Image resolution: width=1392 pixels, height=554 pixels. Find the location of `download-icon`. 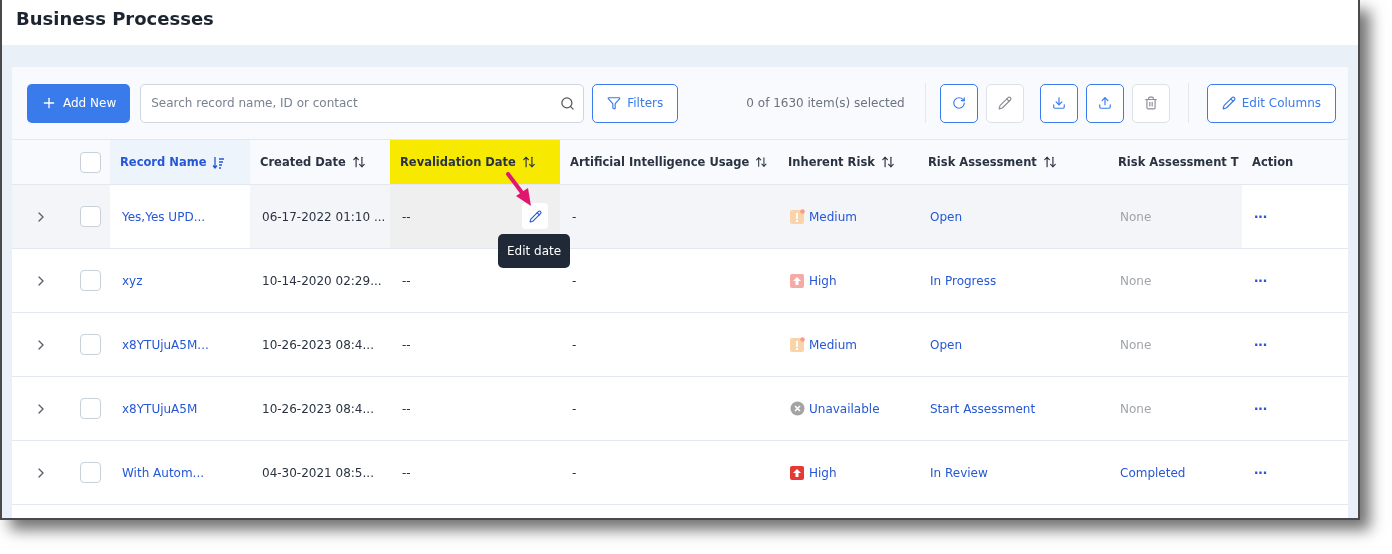

download-icon is located at coordinates (1058, 103).